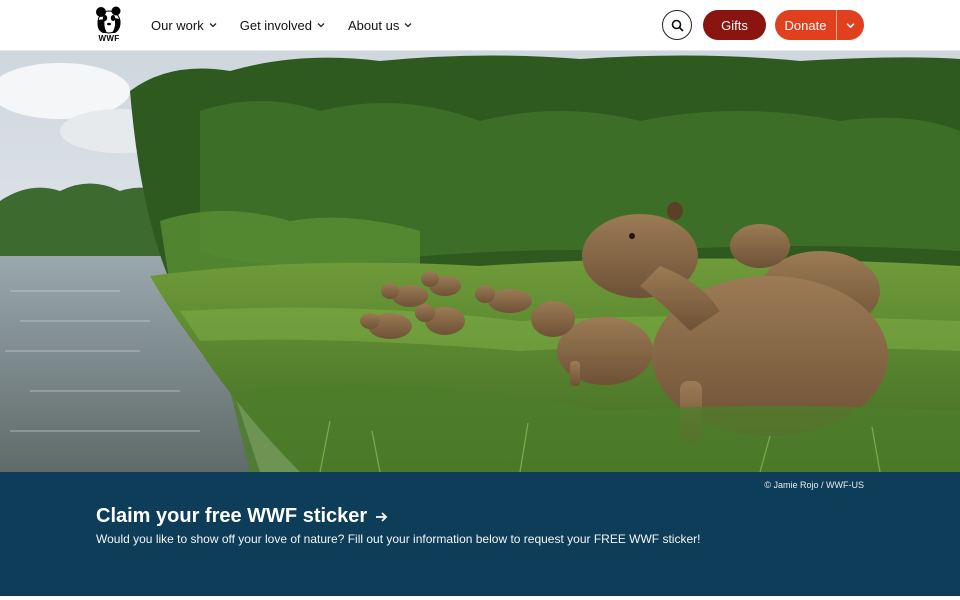 This screenshot has width=960, height=600. I want to click on page-bottom, so click(480, 598).